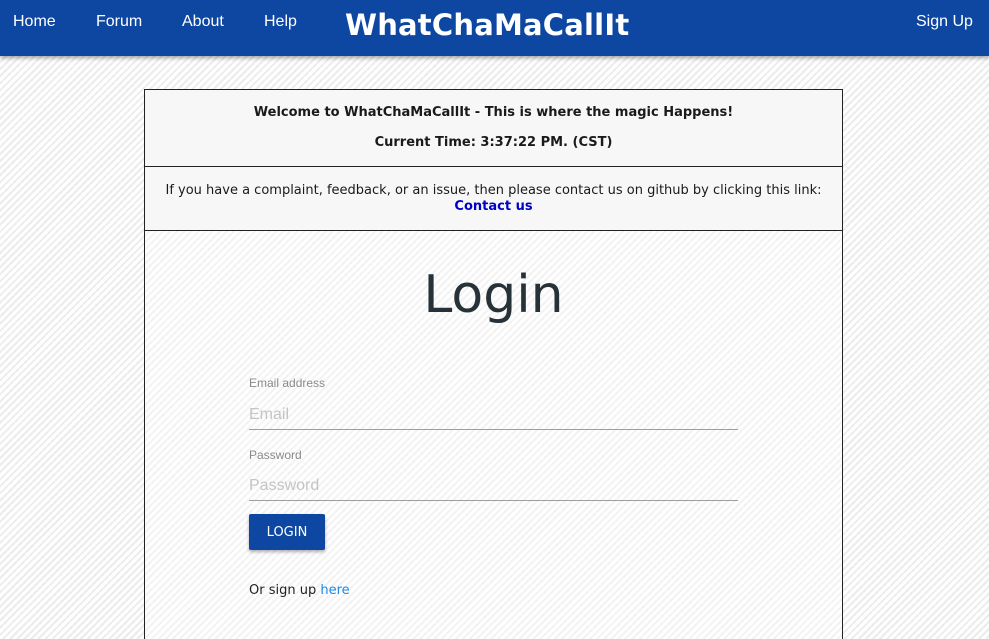 This screenshot has width=989, height=639. I want to click on password-label: Password, so click(275, 455).